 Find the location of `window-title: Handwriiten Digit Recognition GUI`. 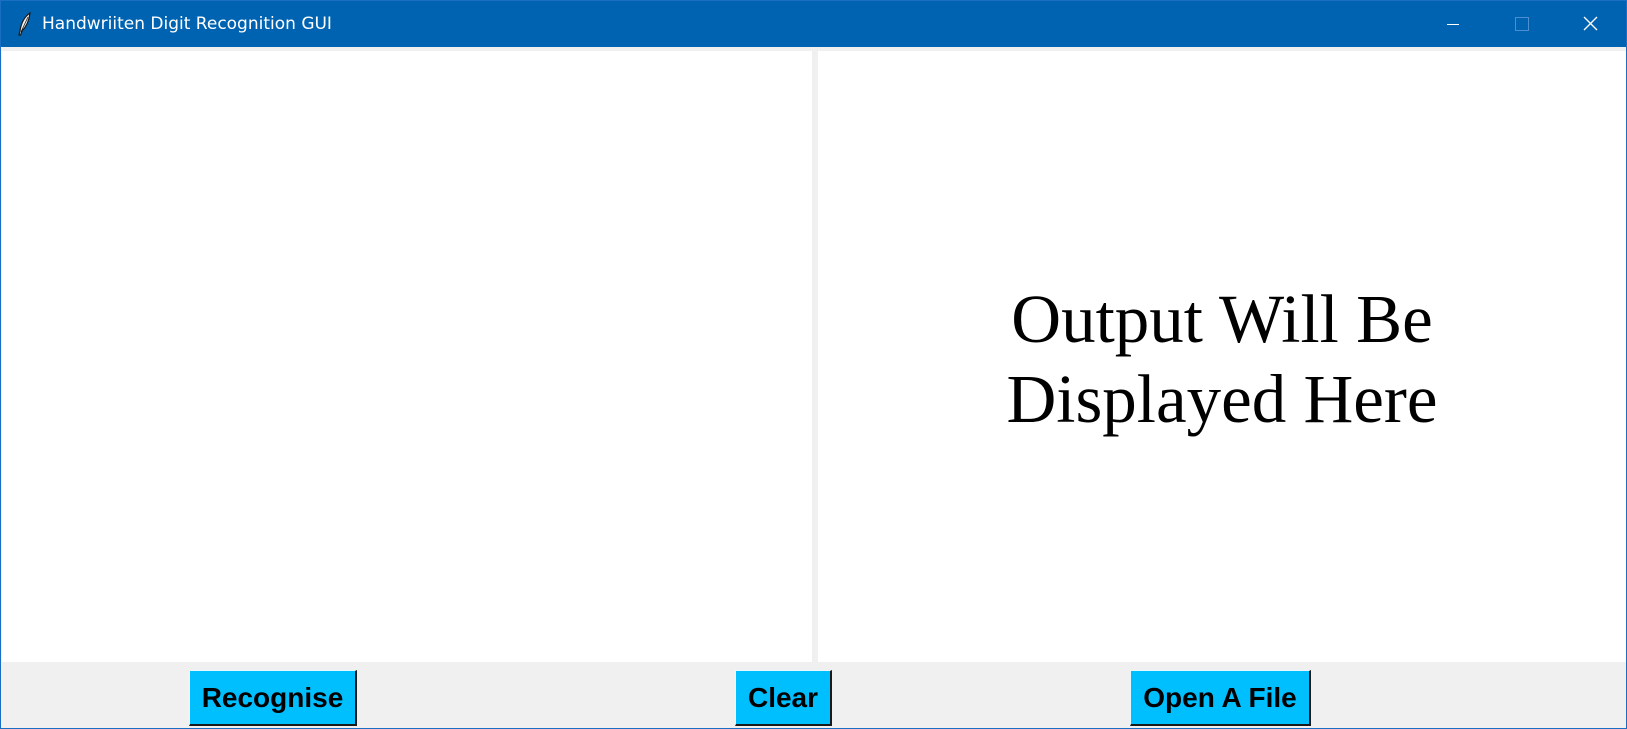

window-title: Handwriiten Digit Recognition GUI is located at coordinates (187, 24).